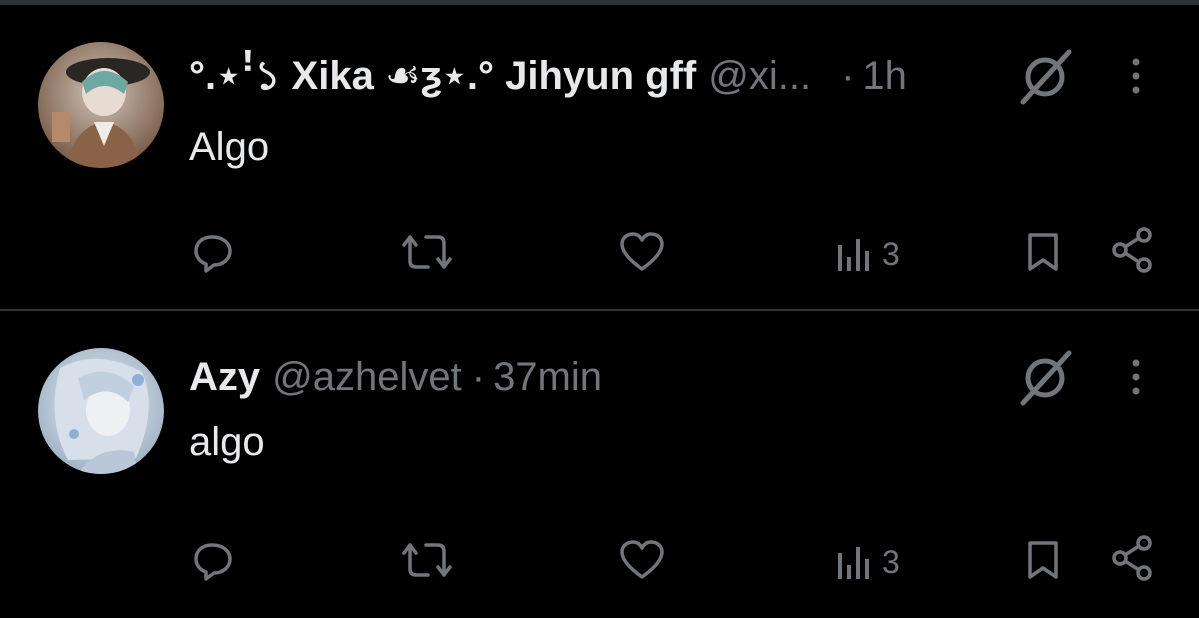 Image resolution: width=1199 pixels, height=618 pixels. I want to click on tweet-header: Azy @azhelvet · 37min, so click(395, 377).